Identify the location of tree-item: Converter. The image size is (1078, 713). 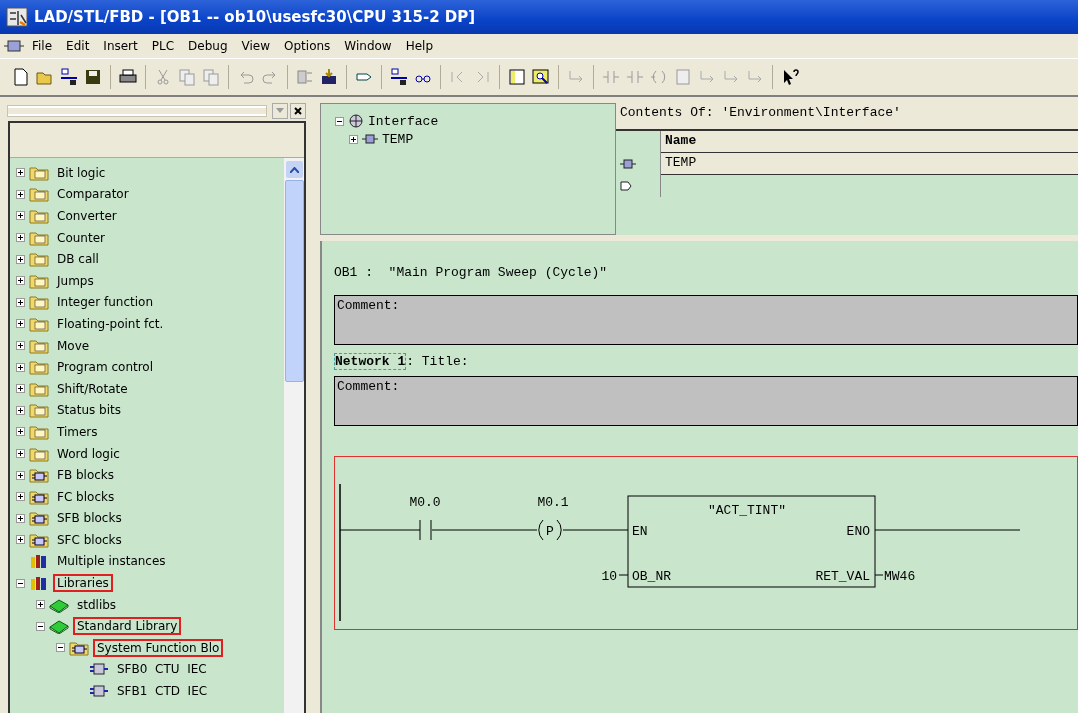
(87, 216).